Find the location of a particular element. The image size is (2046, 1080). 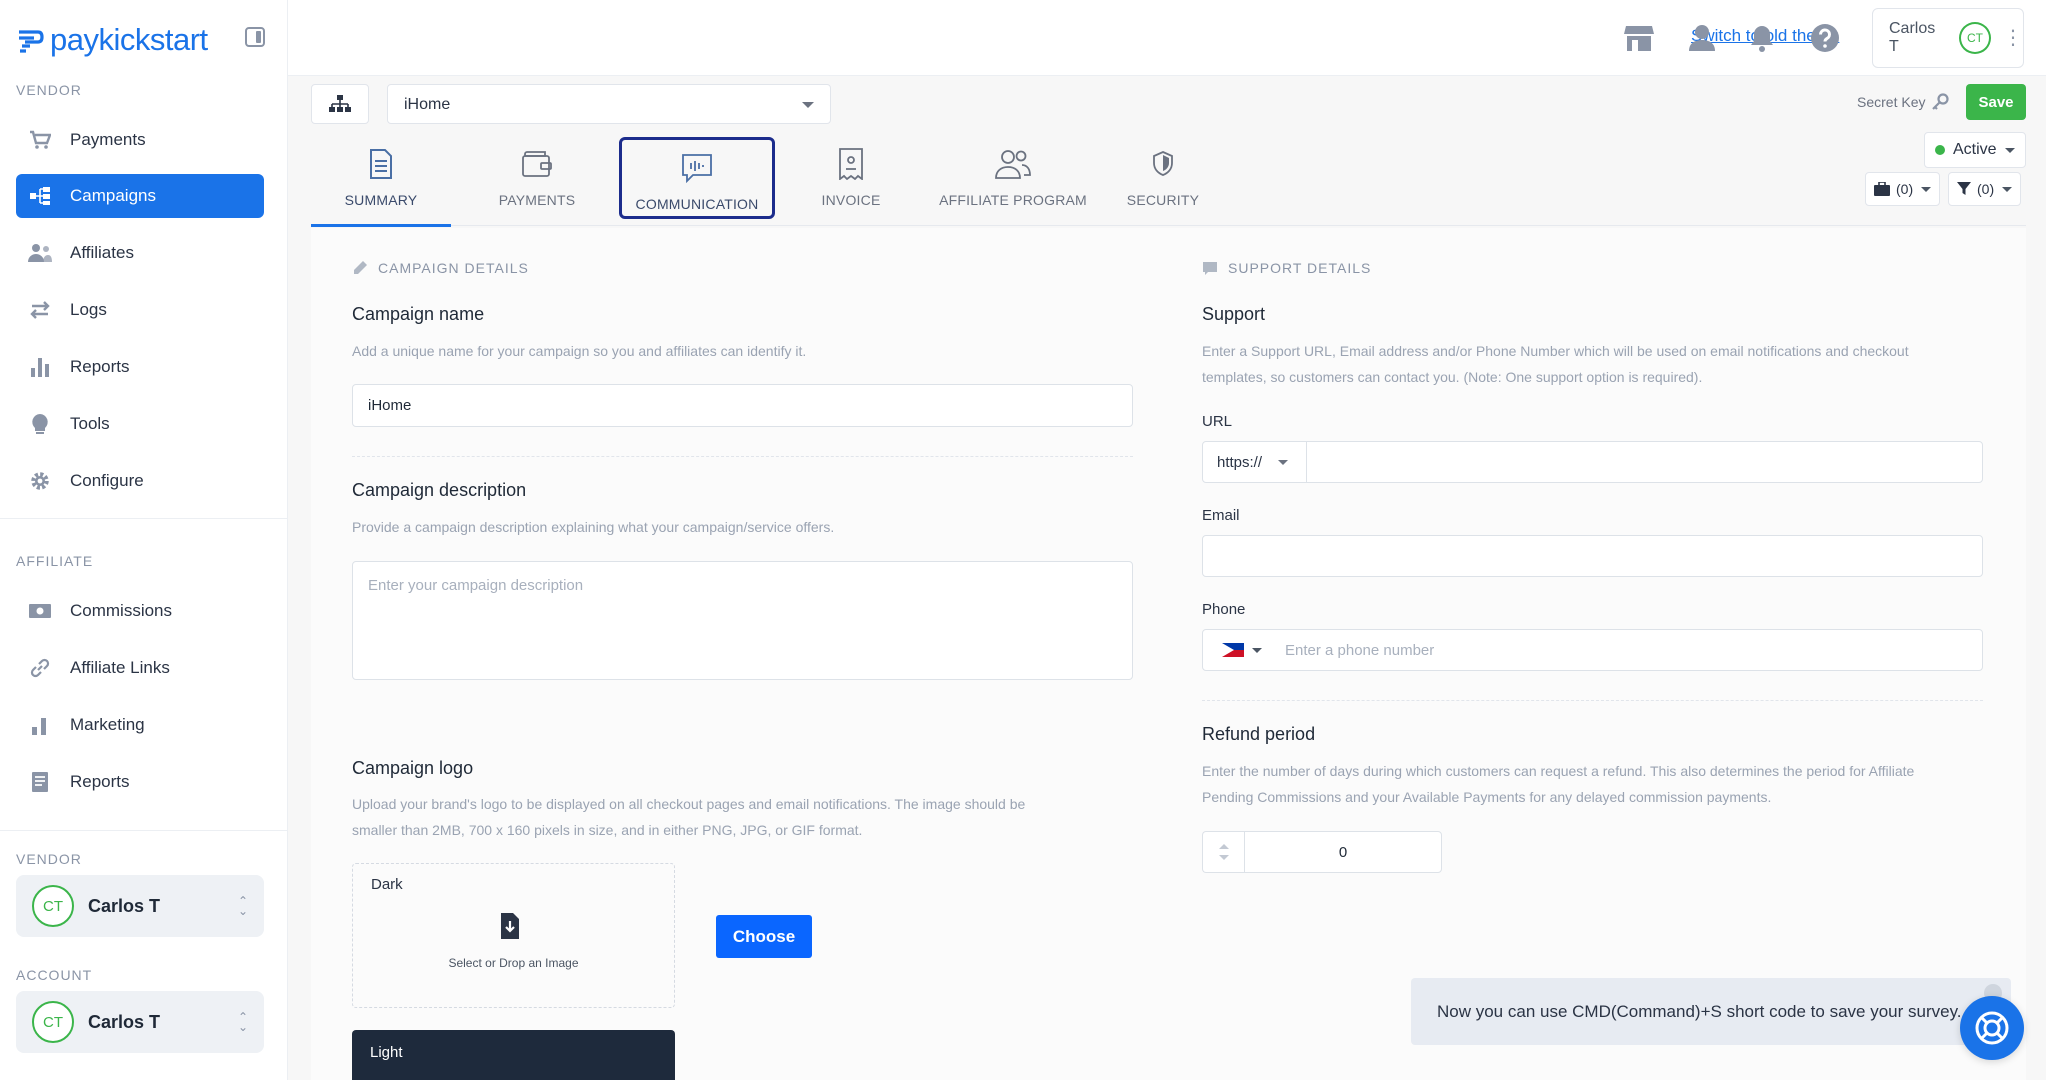

user-icon is located at coordinates (1702, 38).